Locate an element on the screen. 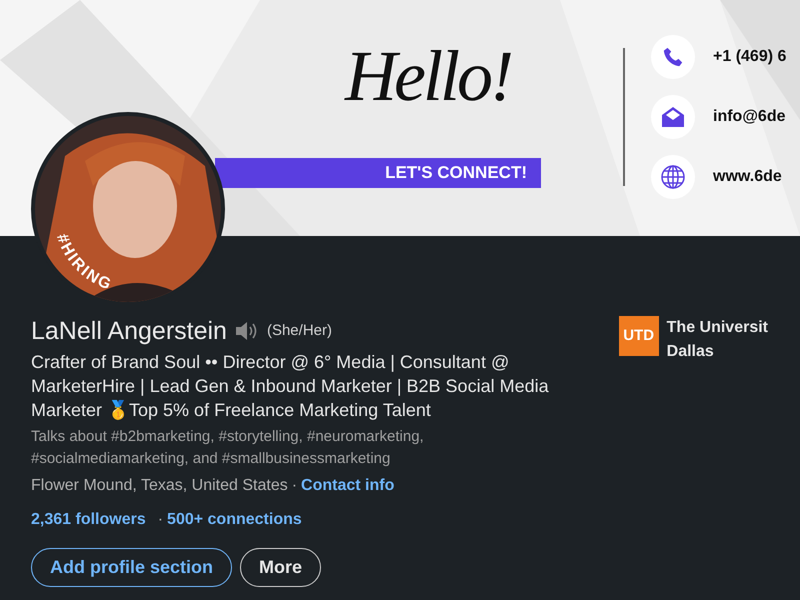  followers-link: 2,361 followers is located at coordinates (88, 520).